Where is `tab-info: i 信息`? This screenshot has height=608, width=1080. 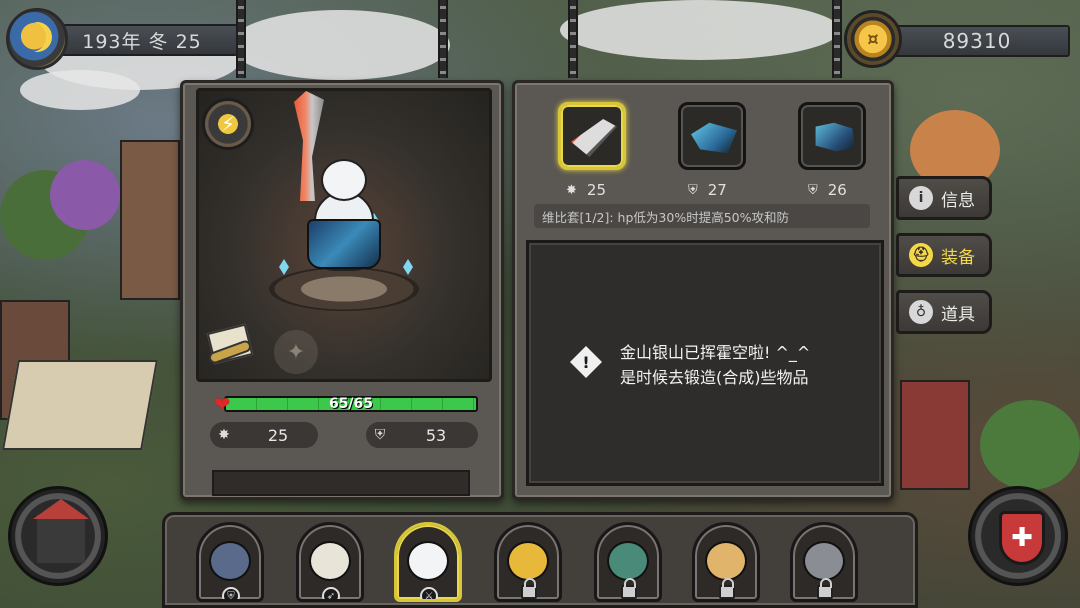
tab-info: i 信息 is located at coordinates (944, 198).